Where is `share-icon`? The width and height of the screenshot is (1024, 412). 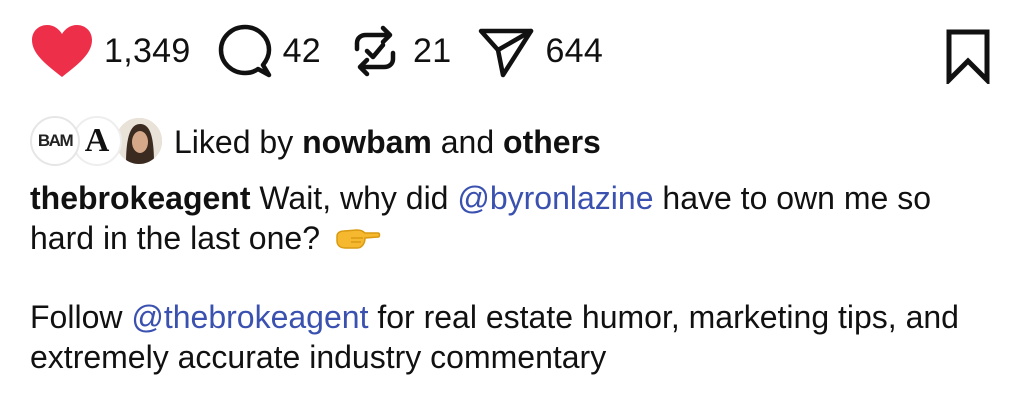 share-icon is located at coordinates (506, 51).